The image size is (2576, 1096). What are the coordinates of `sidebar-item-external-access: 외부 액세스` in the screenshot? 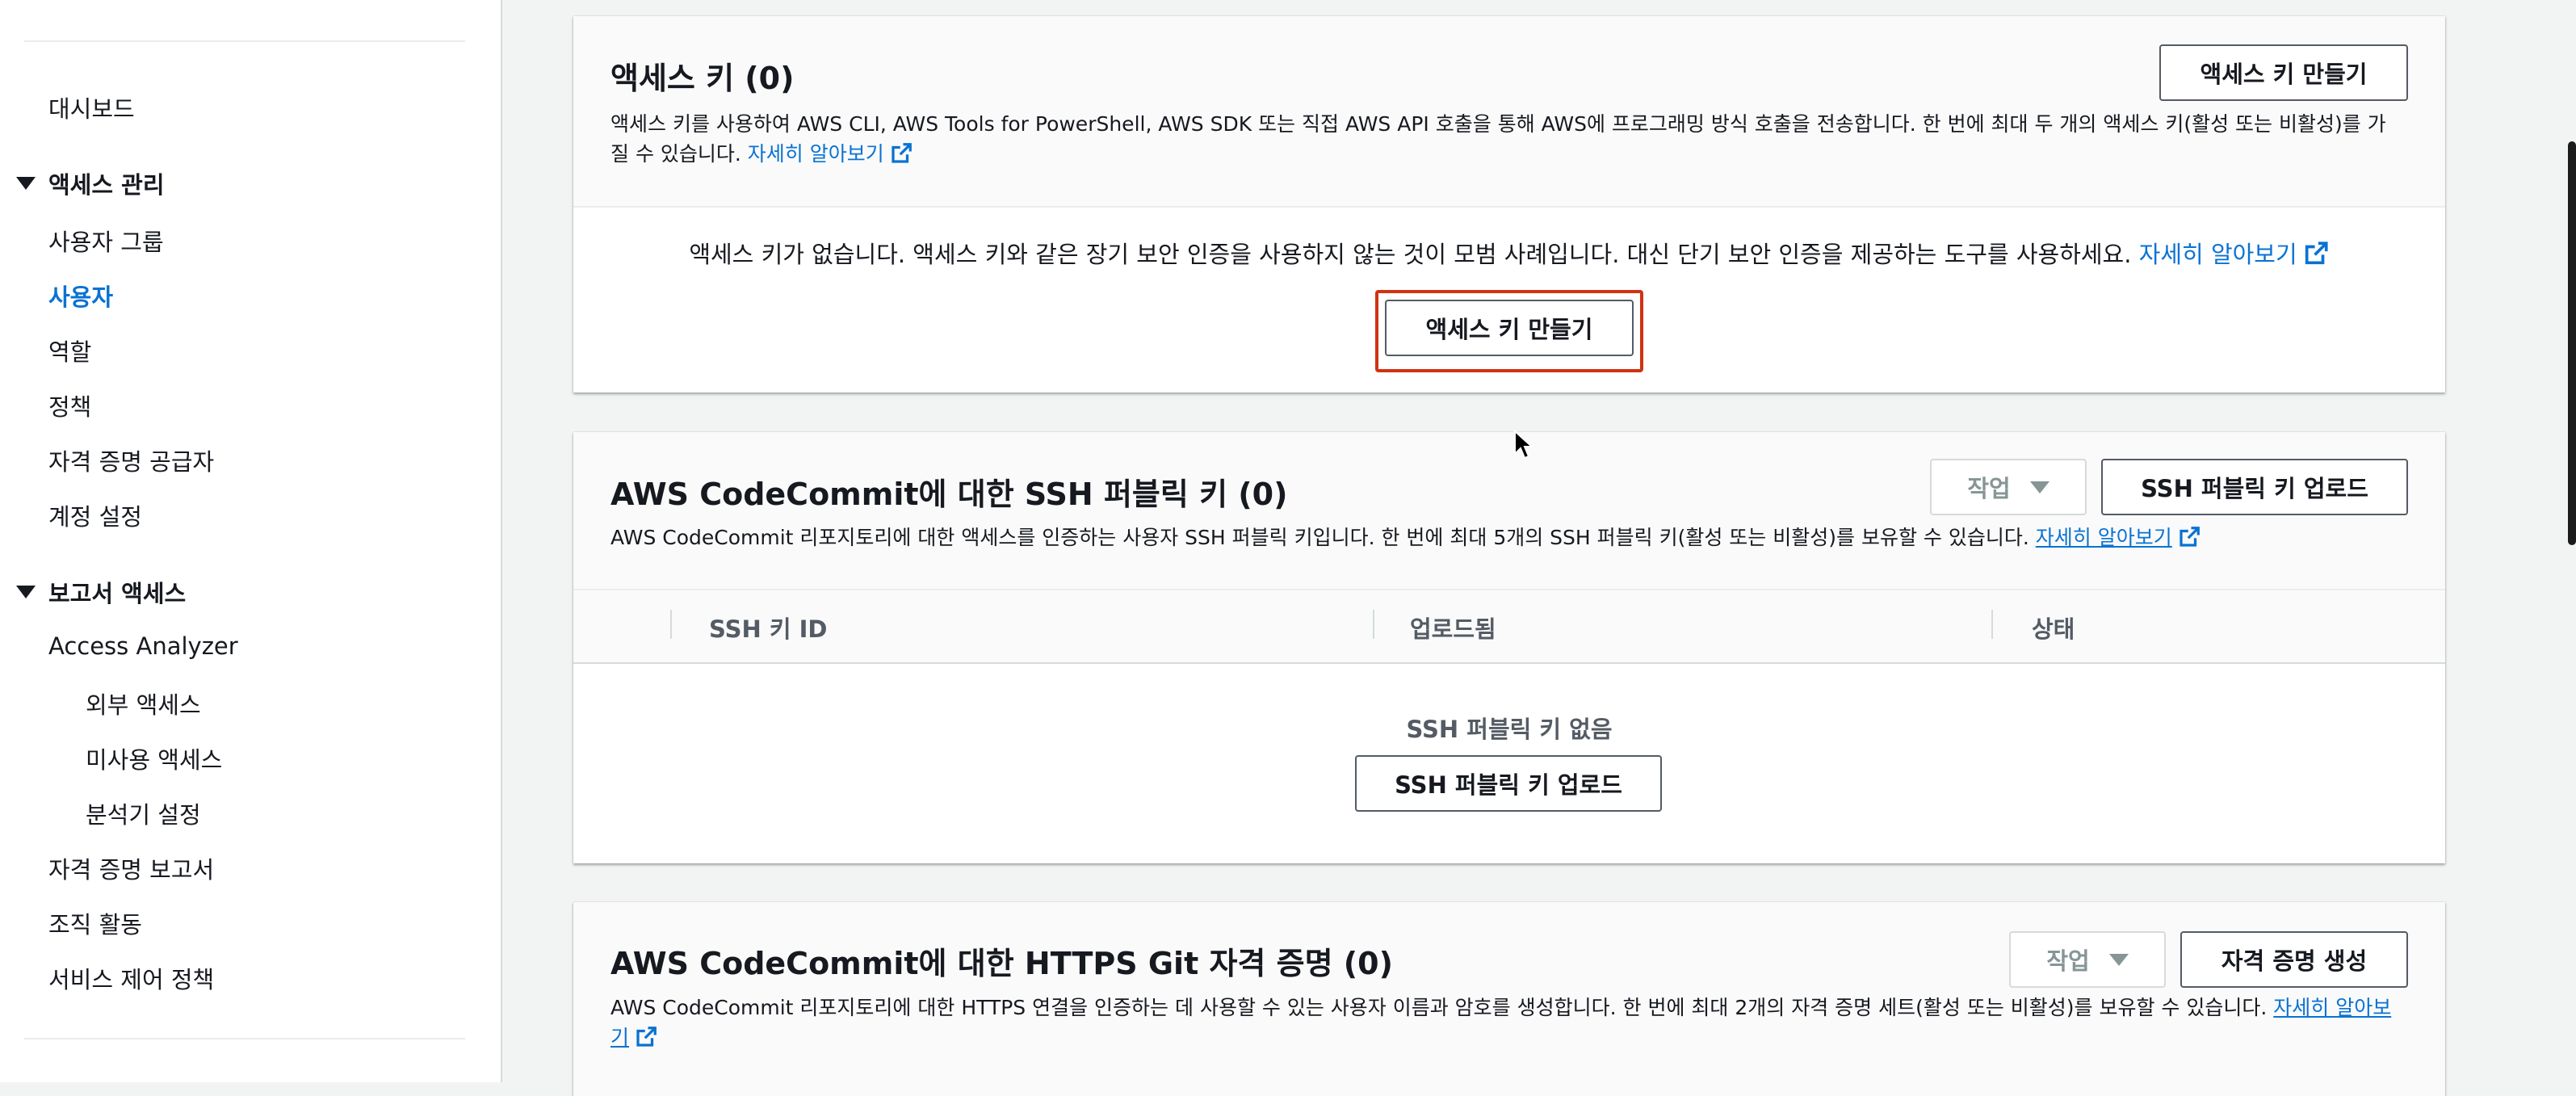 It's located at (143, 703).